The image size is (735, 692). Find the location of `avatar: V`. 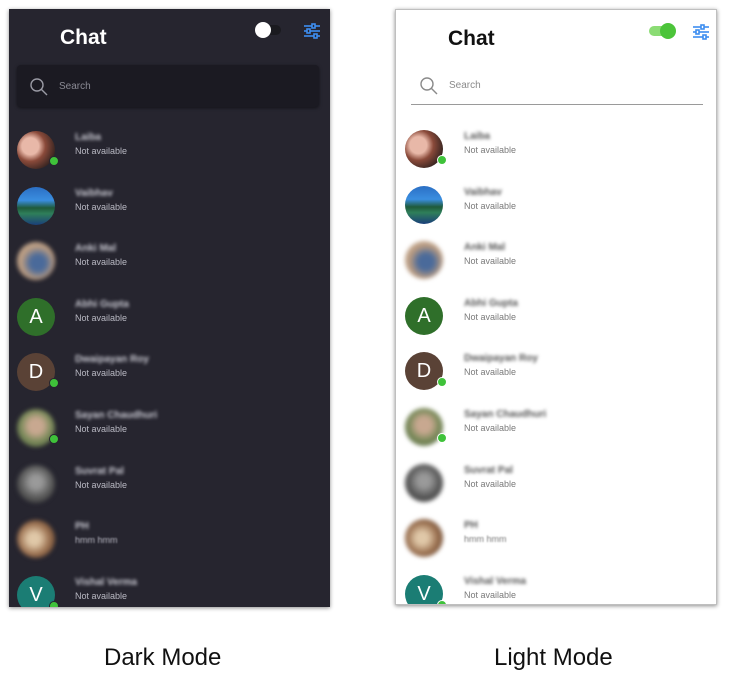

avatar: V is located at coordinates (424, 589).